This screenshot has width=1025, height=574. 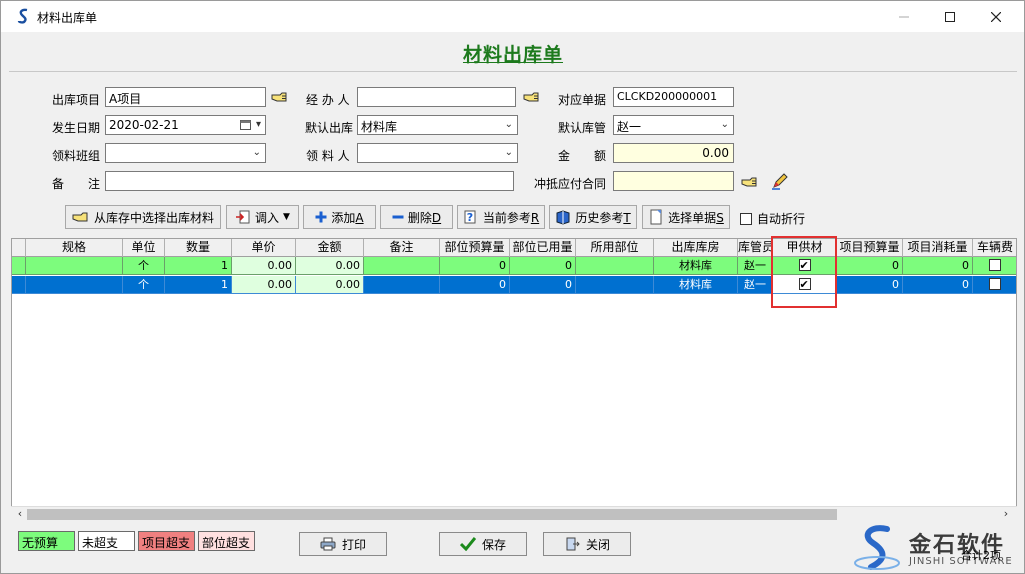 I want to click on column-header: 部位预算量, so click(x=475, y=248).